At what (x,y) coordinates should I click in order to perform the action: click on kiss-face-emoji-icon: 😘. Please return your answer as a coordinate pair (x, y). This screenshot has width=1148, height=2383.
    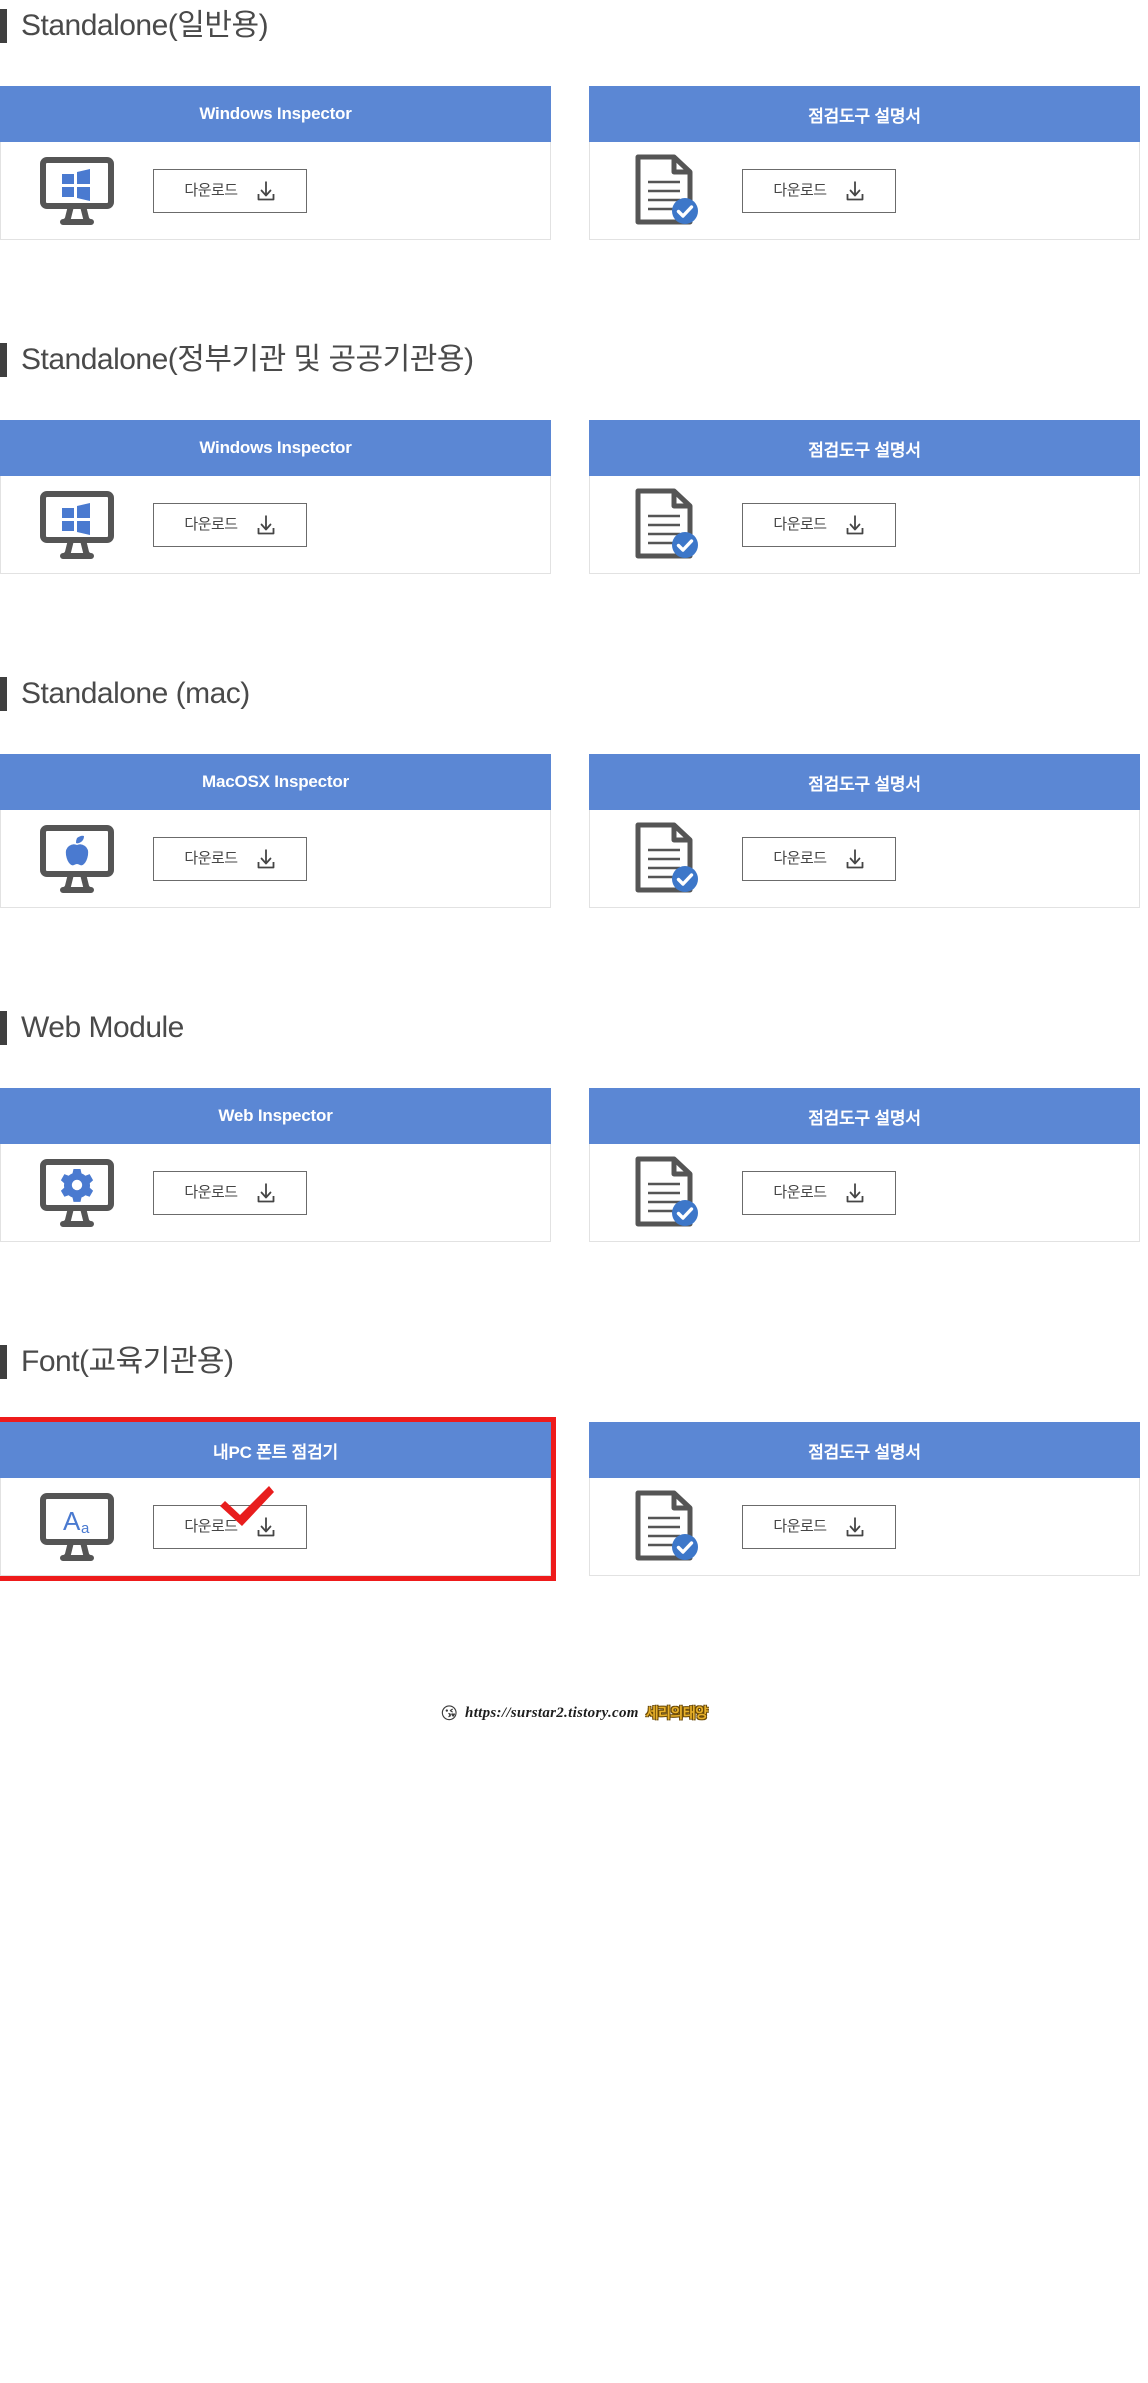
    Looking at the image, I should click on (449, 1713).